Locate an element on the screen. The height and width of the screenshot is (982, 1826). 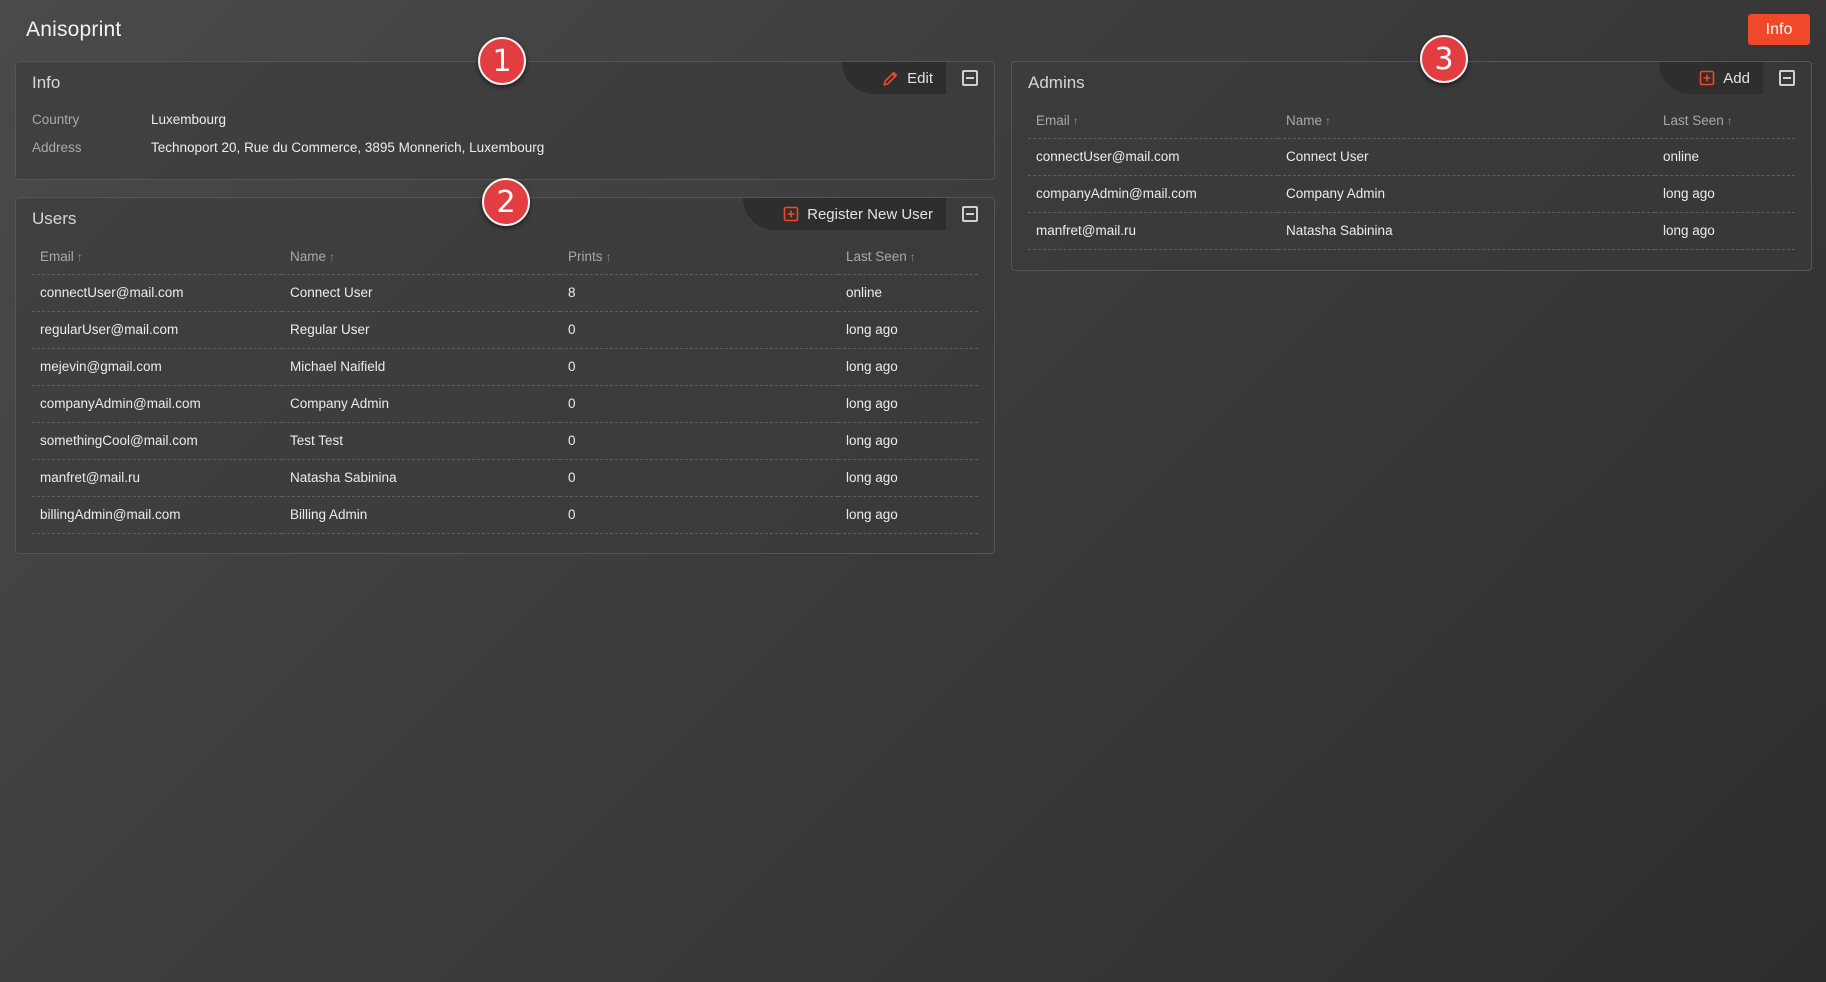
info-panel-actions: Edit is located at coordinates (894, 78).